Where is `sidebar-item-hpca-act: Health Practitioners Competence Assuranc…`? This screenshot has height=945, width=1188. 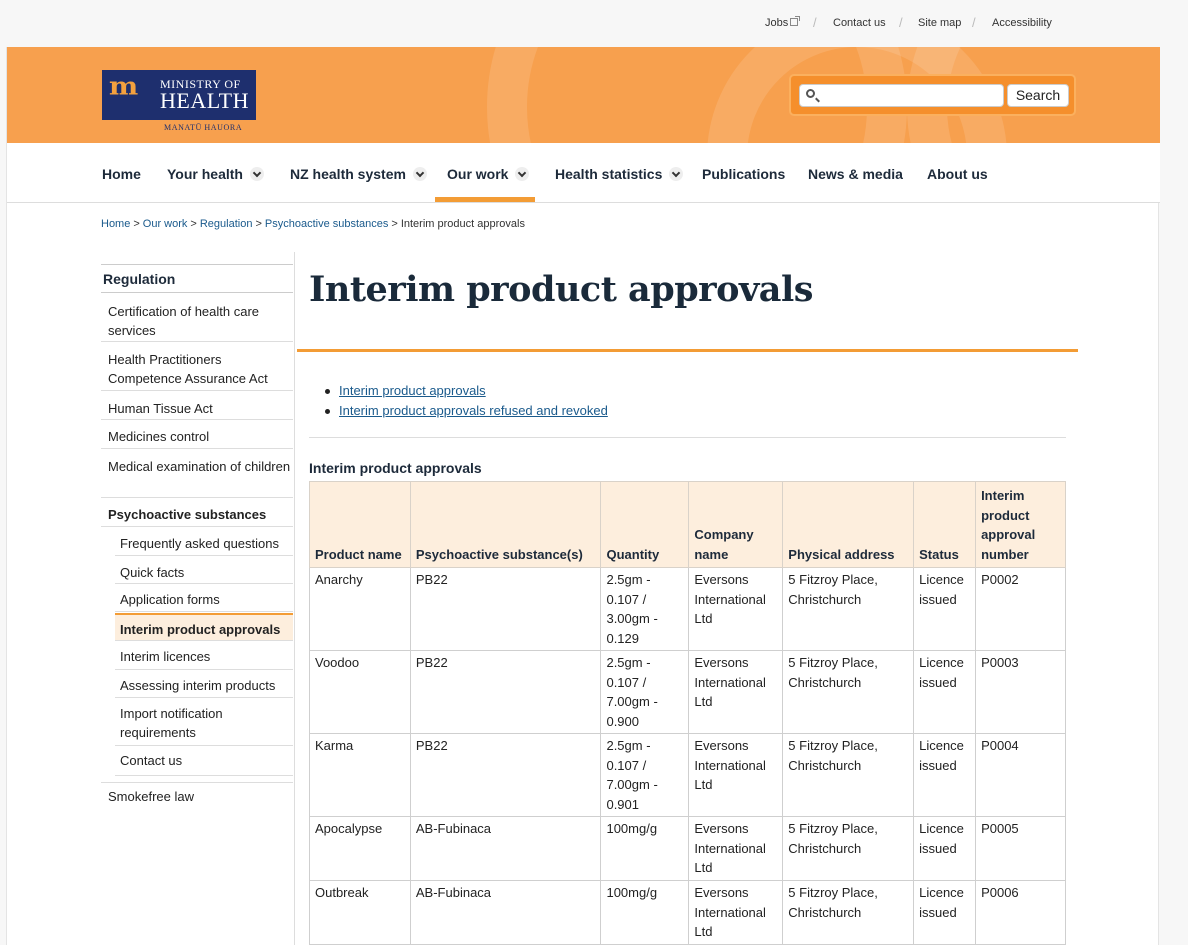 sidebar-item-hpca-act: Health Practitioners Competence Assuranc… is located at coordinates (197, 366).